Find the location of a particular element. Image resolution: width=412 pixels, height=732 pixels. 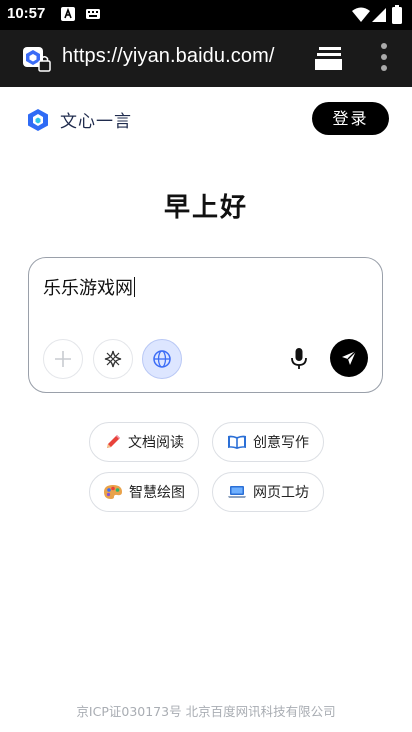

chip-document-reading: 文档阅读 is located at coordinates (144, 442).